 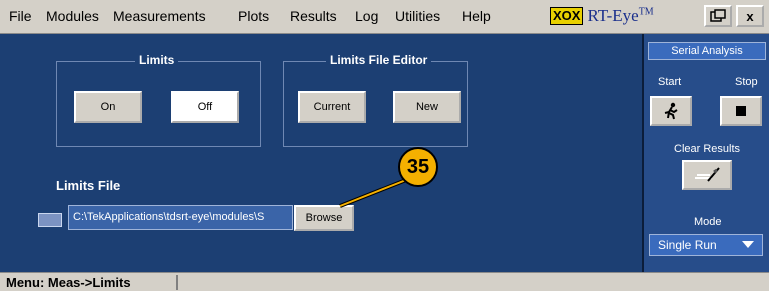 I want to click on mode-select: Single Run, so click(x=706, y=245).